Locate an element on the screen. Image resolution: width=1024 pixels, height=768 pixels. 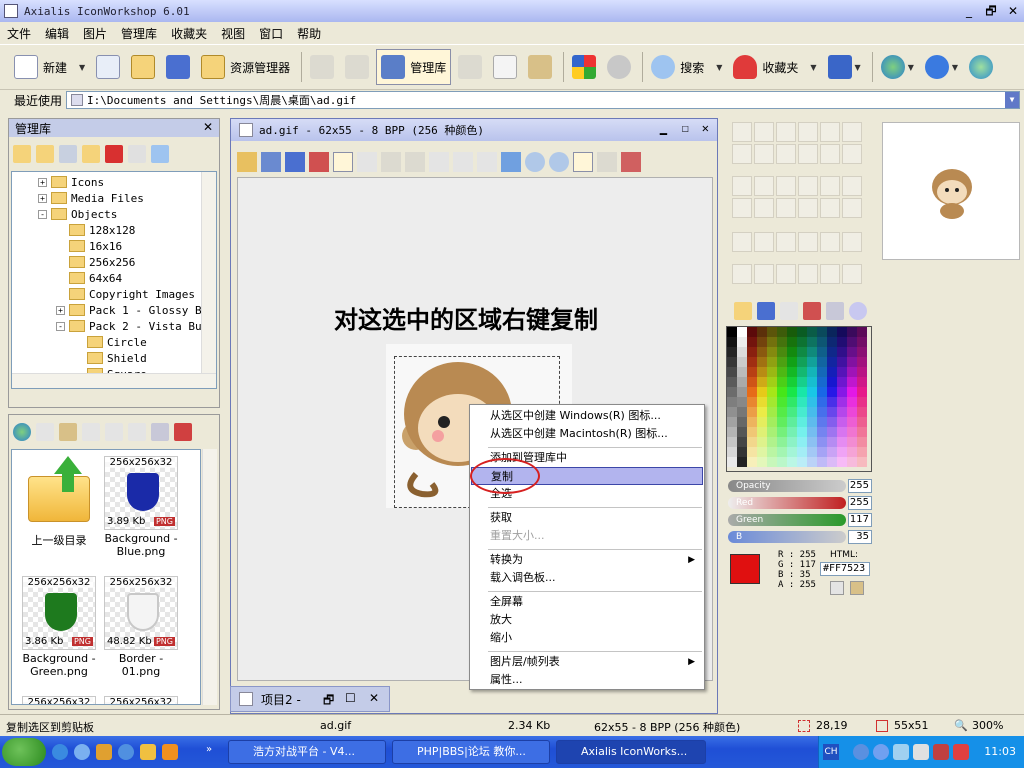
blue-value: 35 is located at coordinates (860, 537).